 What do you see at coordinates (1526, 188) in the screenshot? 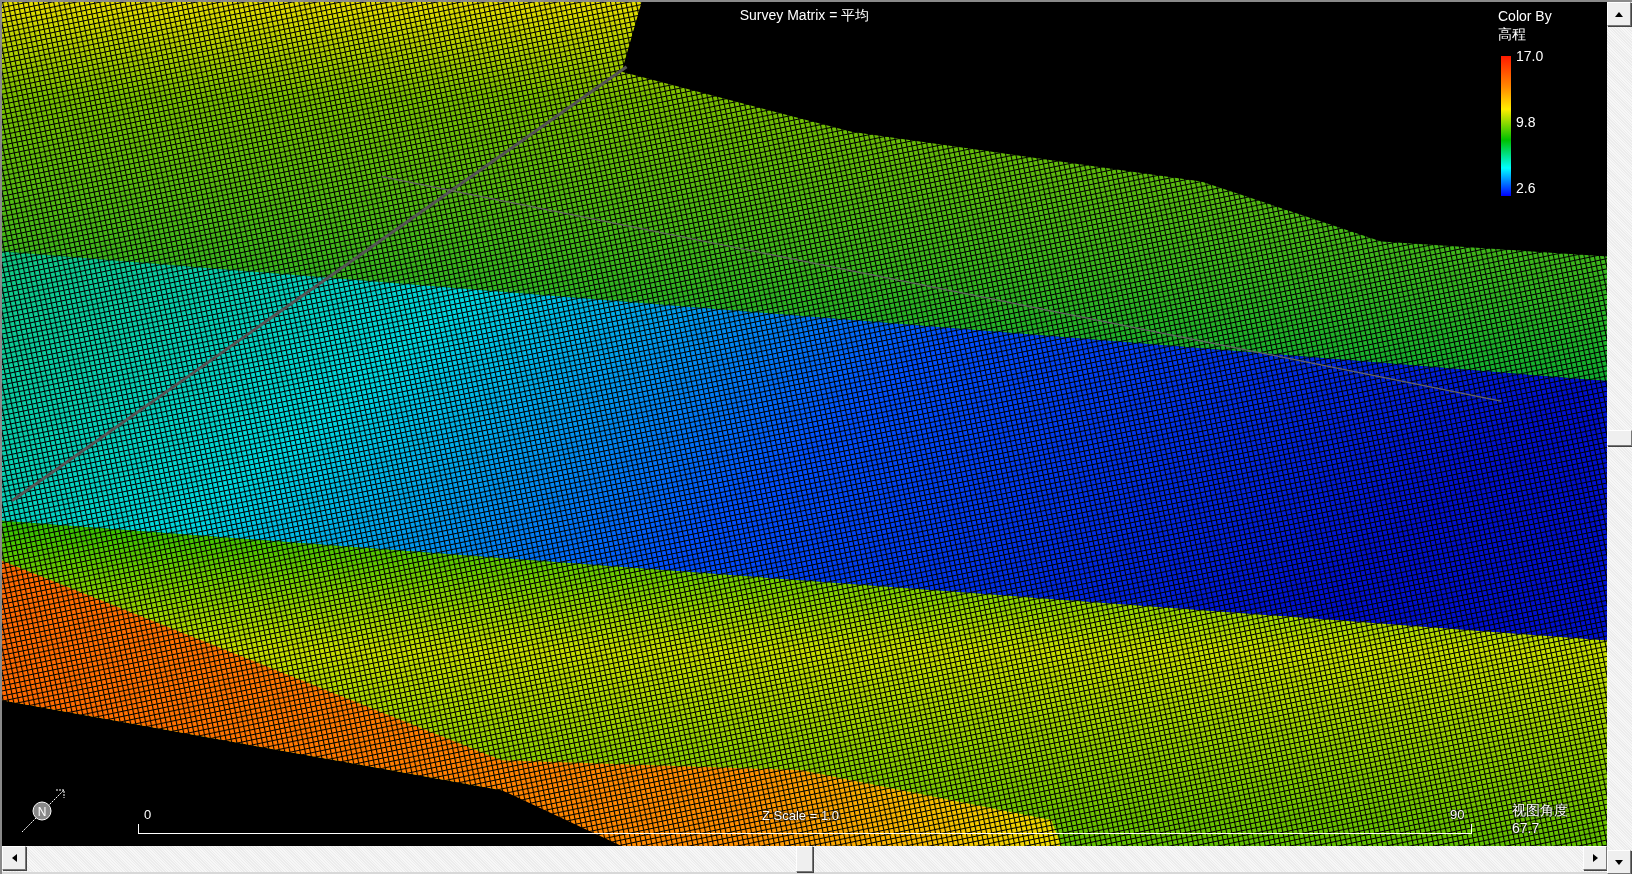
I see `legend-tick-label: 2.6` at bounding box center [1526, 188].